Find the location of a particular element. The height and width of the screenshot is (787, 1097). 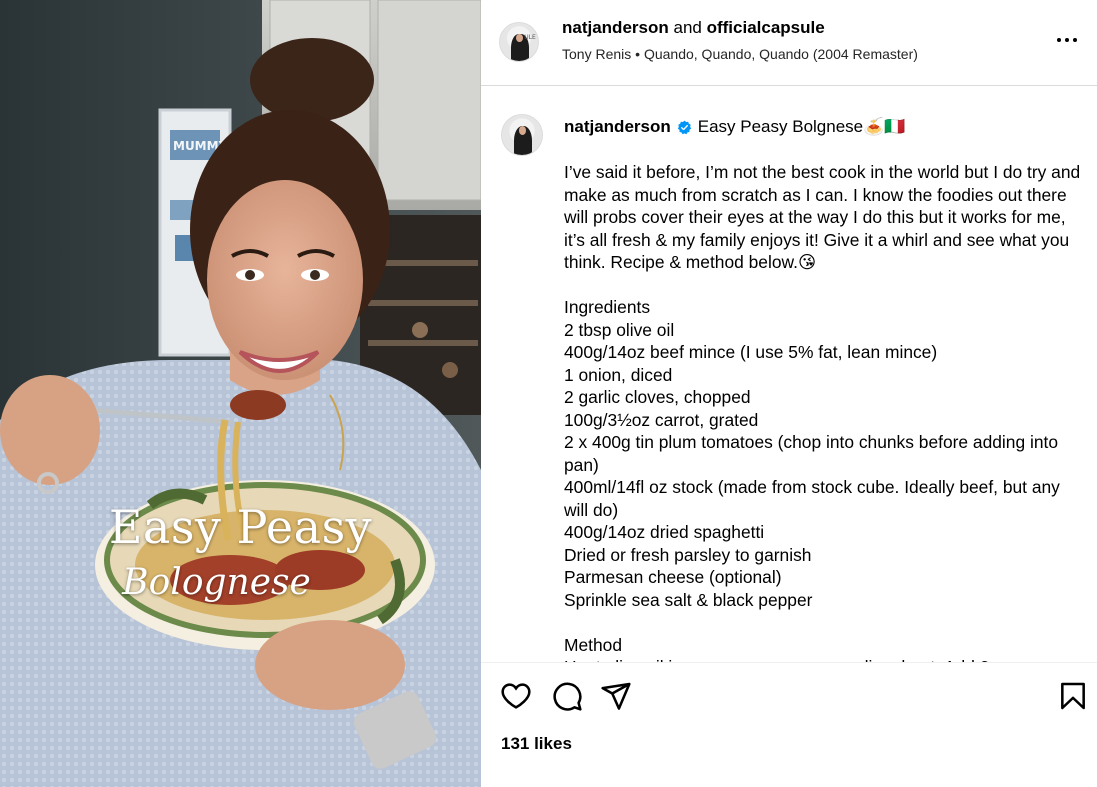

share-button is located at coordinates (616, 696).